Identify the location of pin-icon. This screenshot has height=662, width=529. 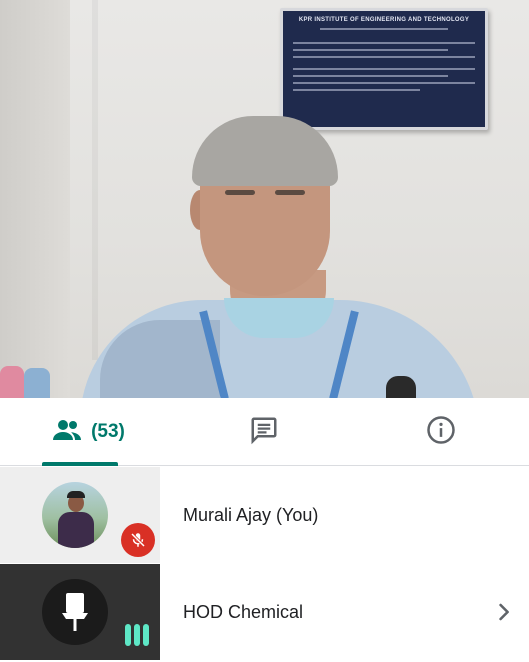
(75, 612).